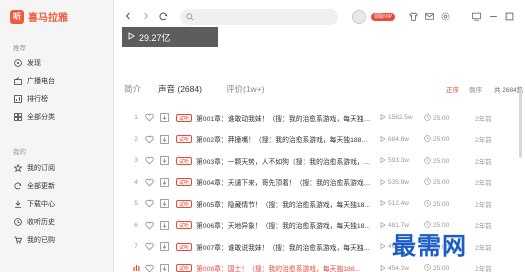 Image resolution: width=525 pixels, height=272 pixels. What do you see at coordinates (136, 117) in the screenshot?
I see `track-number: 1` at bounding box center [136, 117].